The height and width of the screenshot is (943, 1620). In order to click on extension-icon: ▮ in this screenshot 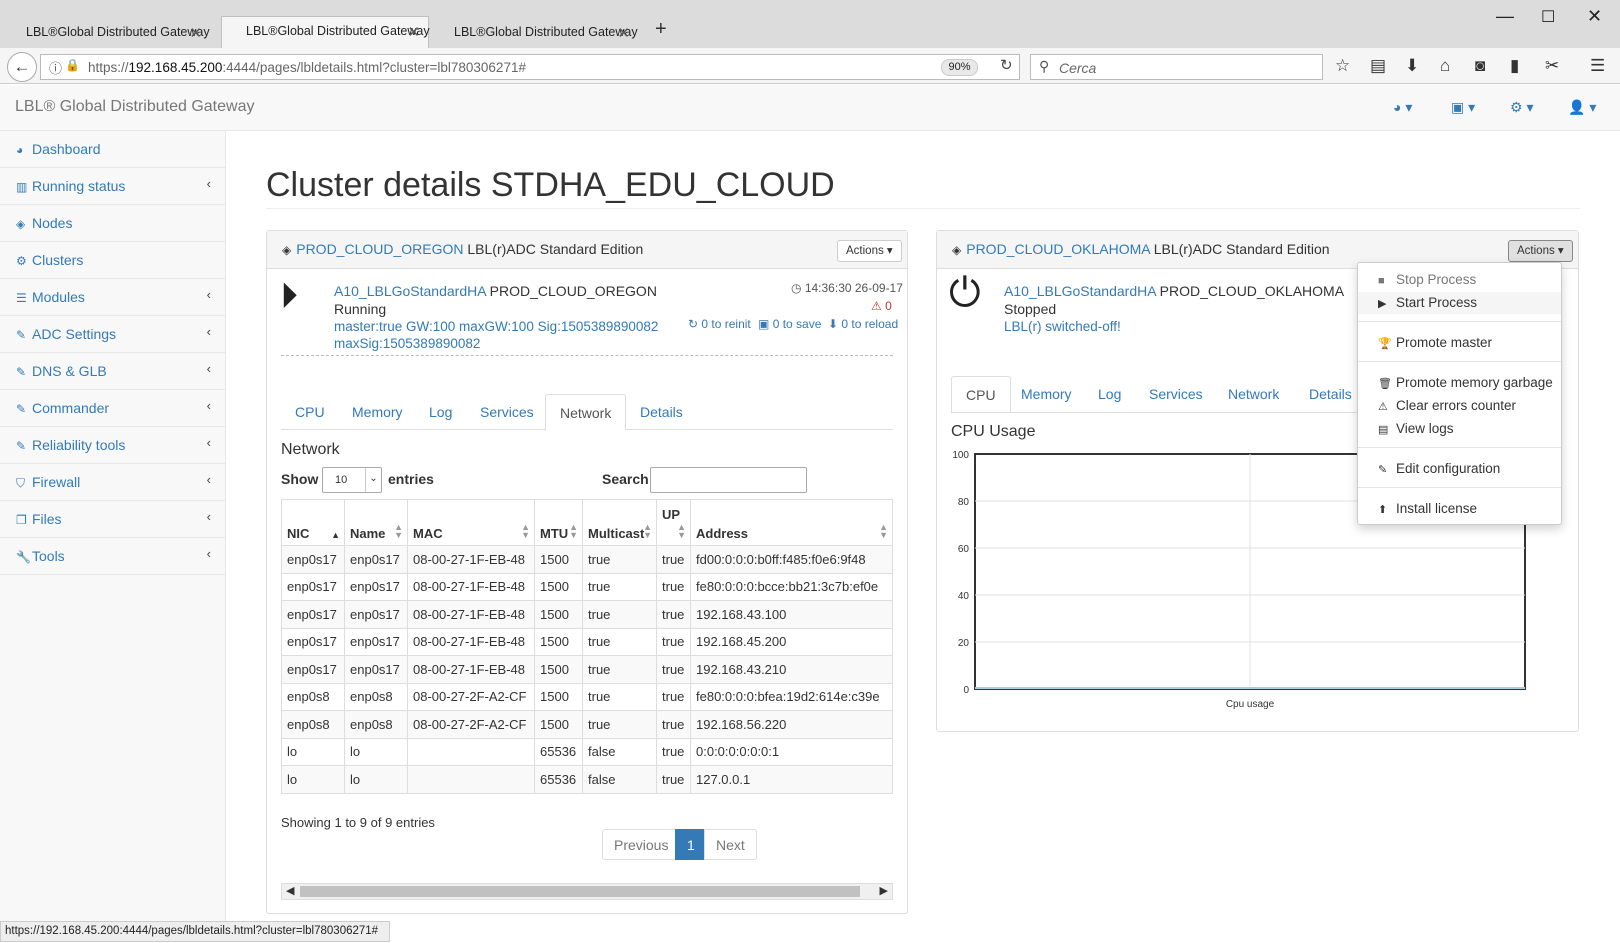, I will do `click(1514, 66)`.